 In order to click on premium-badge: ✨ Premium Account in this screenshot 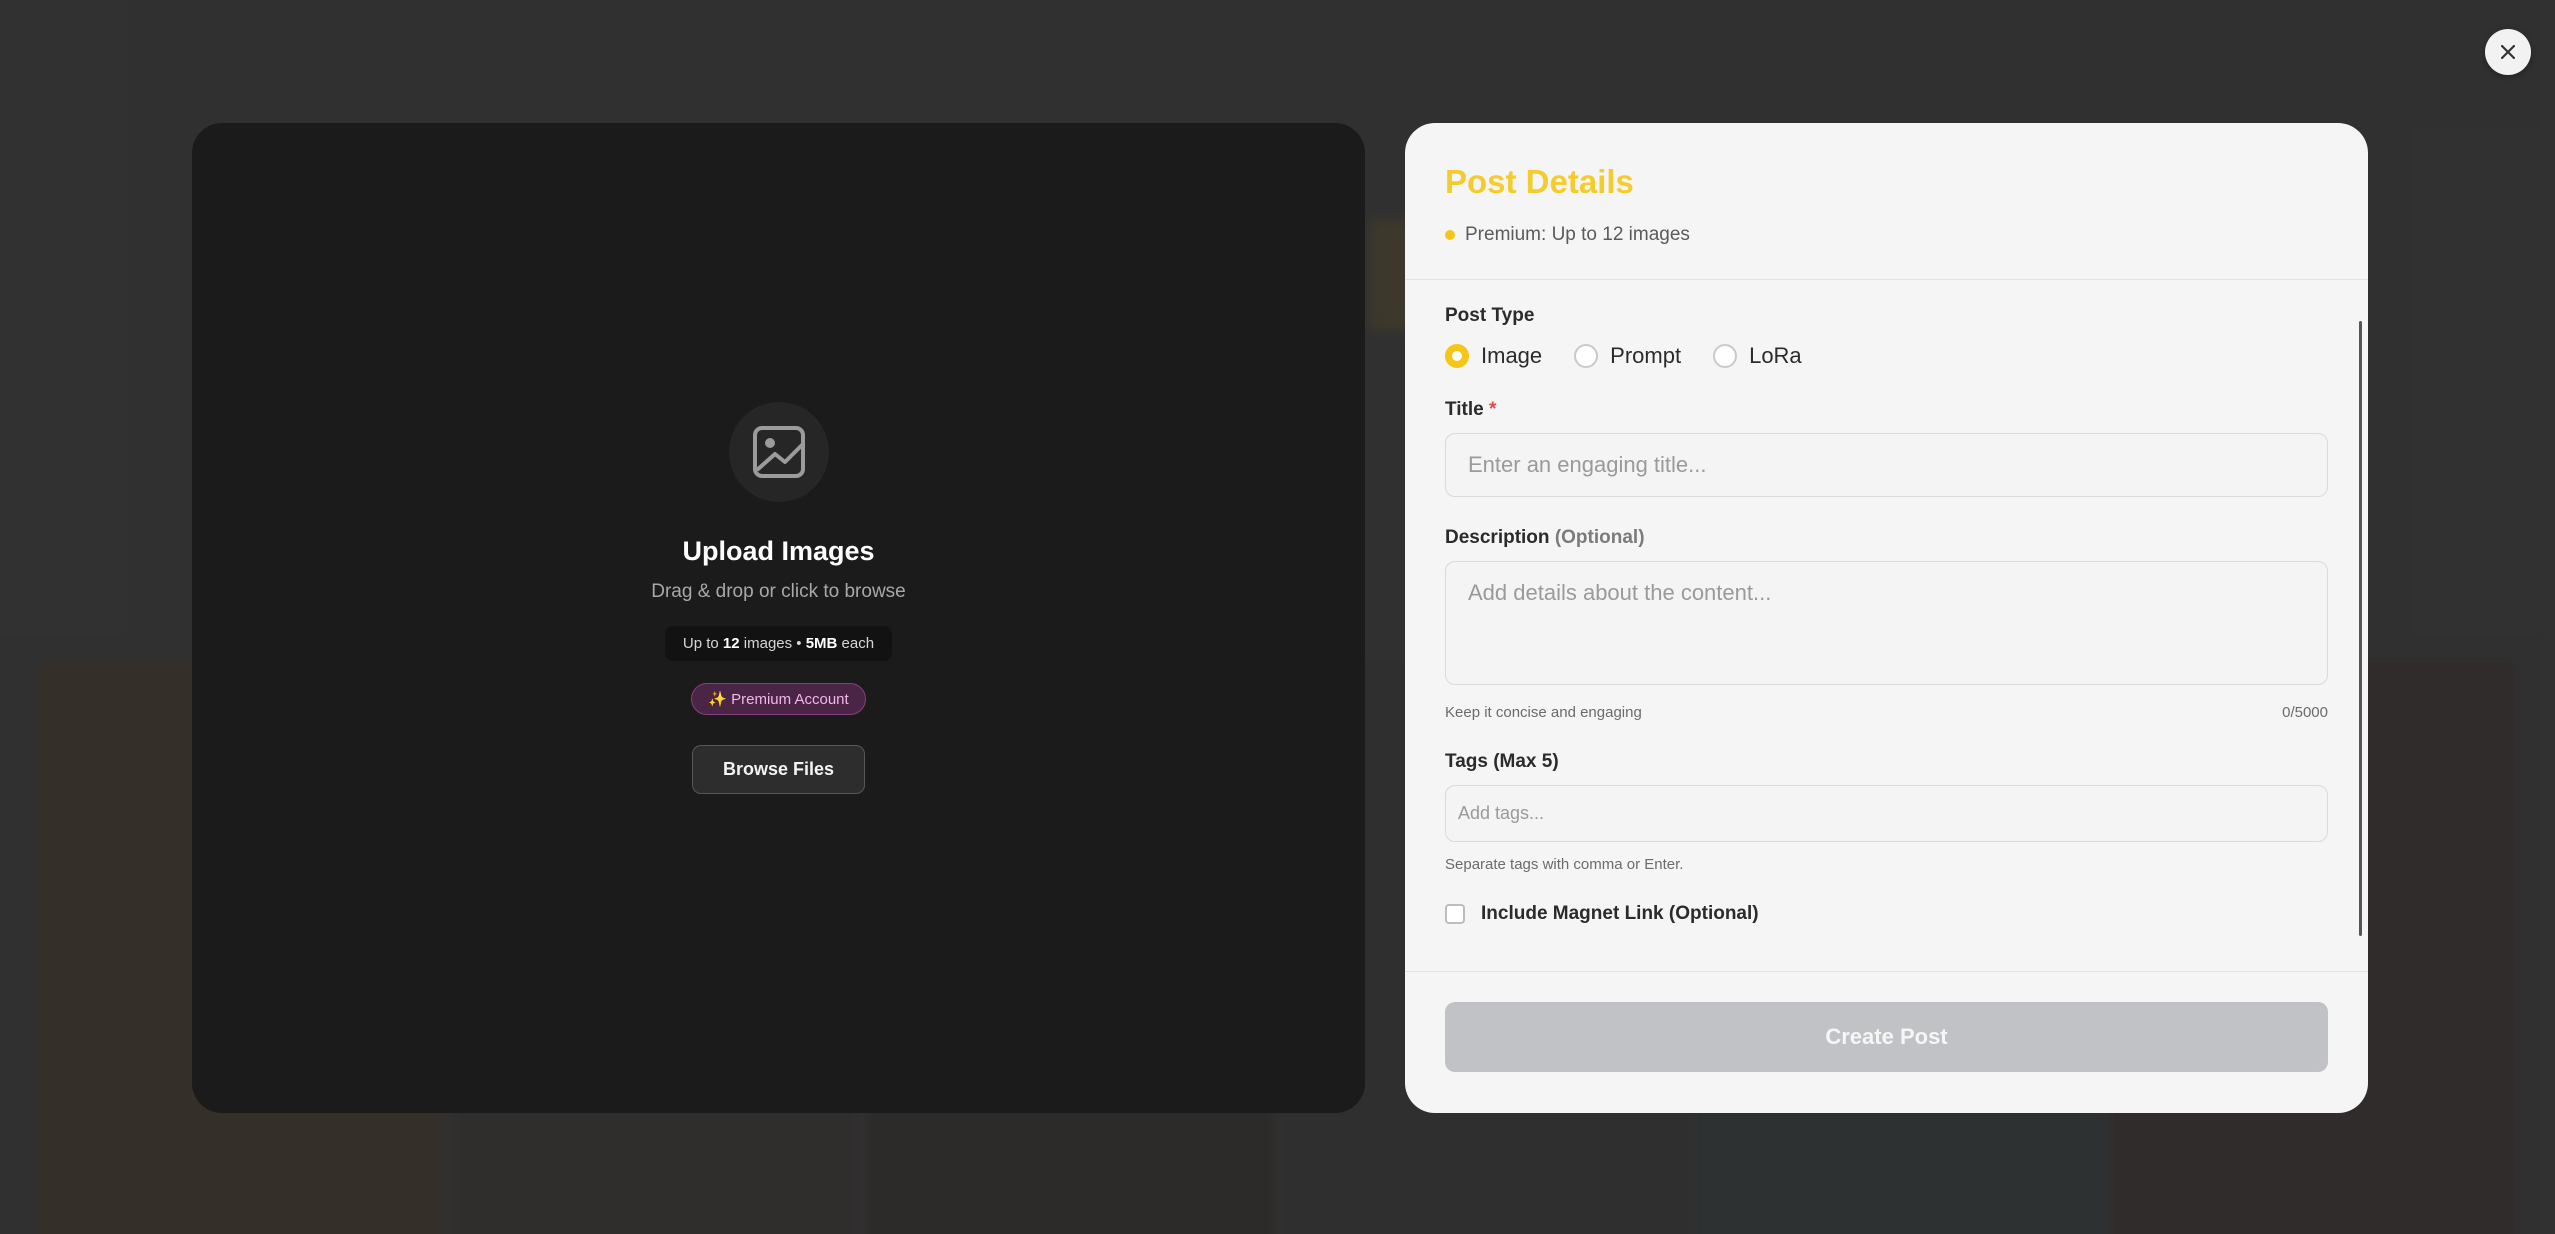, I will do `click(778, 699)`.